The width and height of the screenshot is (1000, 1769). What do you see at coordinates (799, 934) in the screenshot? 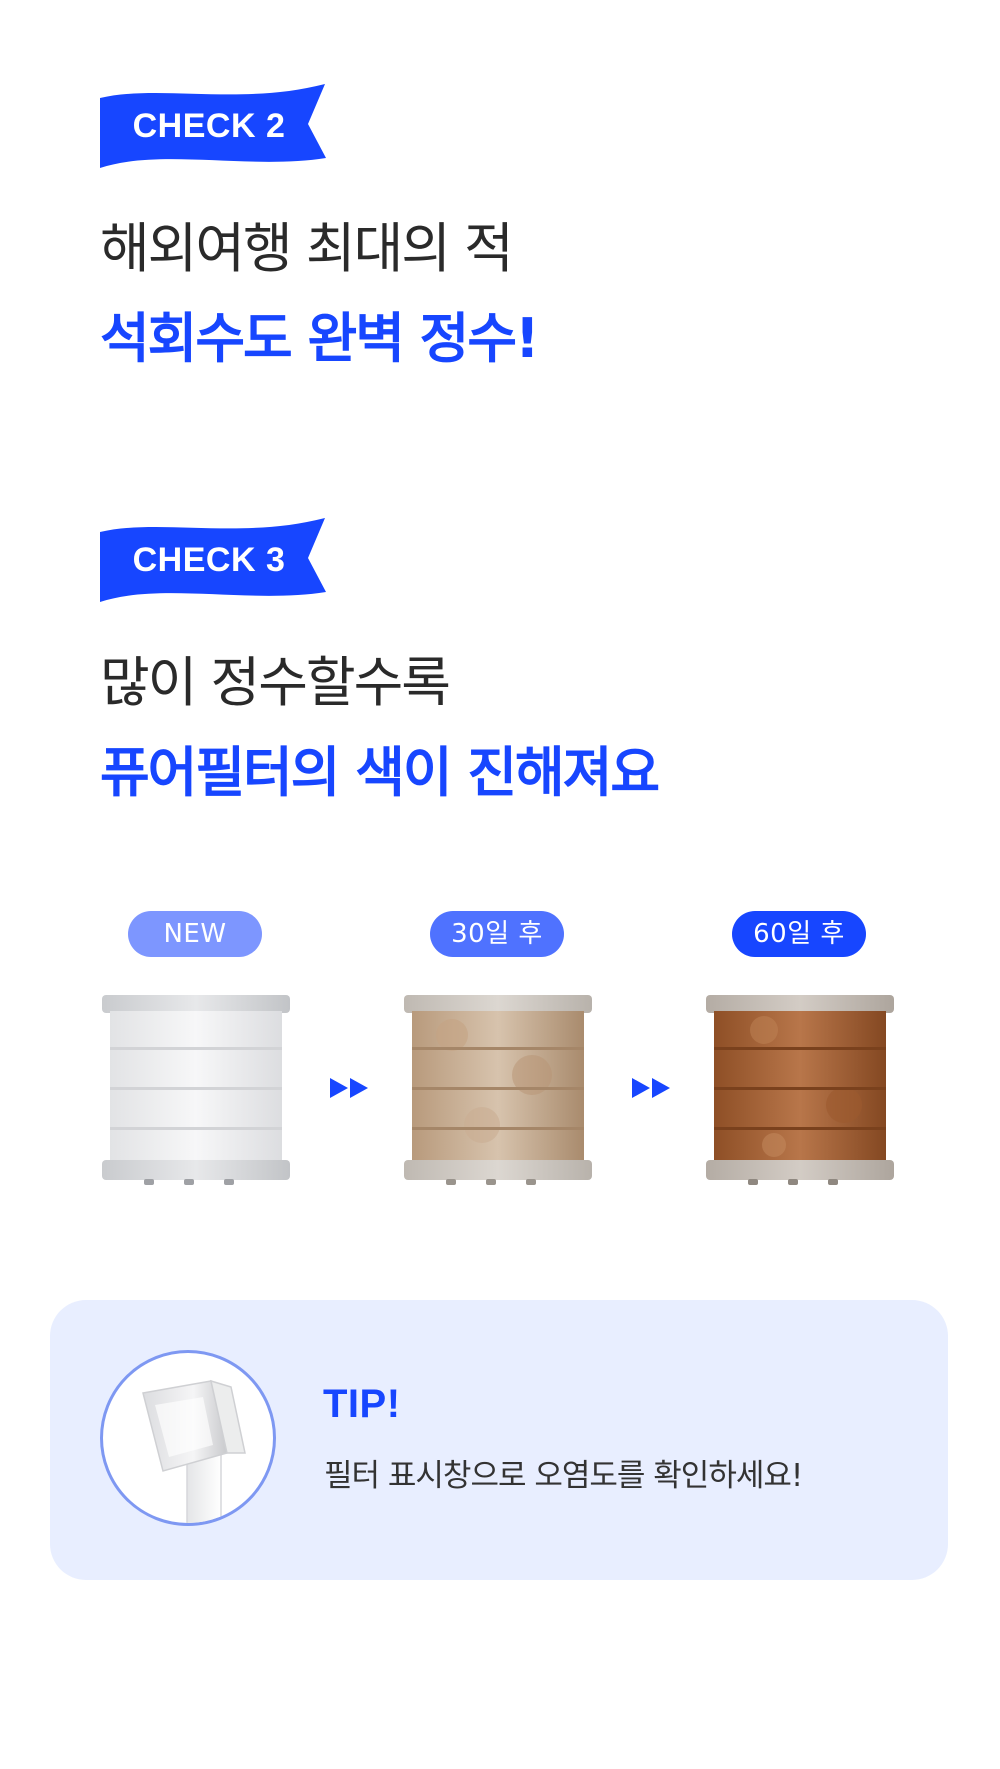
I see `stage-label-60-days: 60일 후` at bounding box center [799, 934].